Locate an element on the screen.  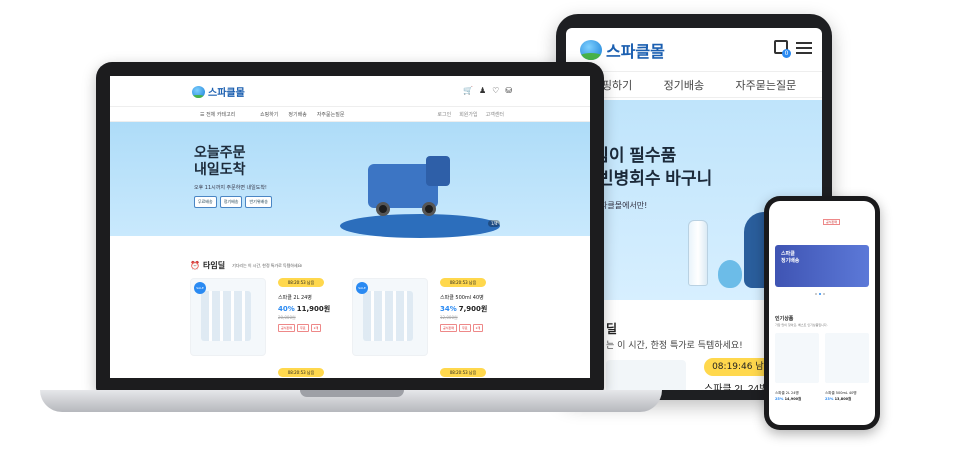
cart-count-badge: 0 is located at coordinates (786, 53).